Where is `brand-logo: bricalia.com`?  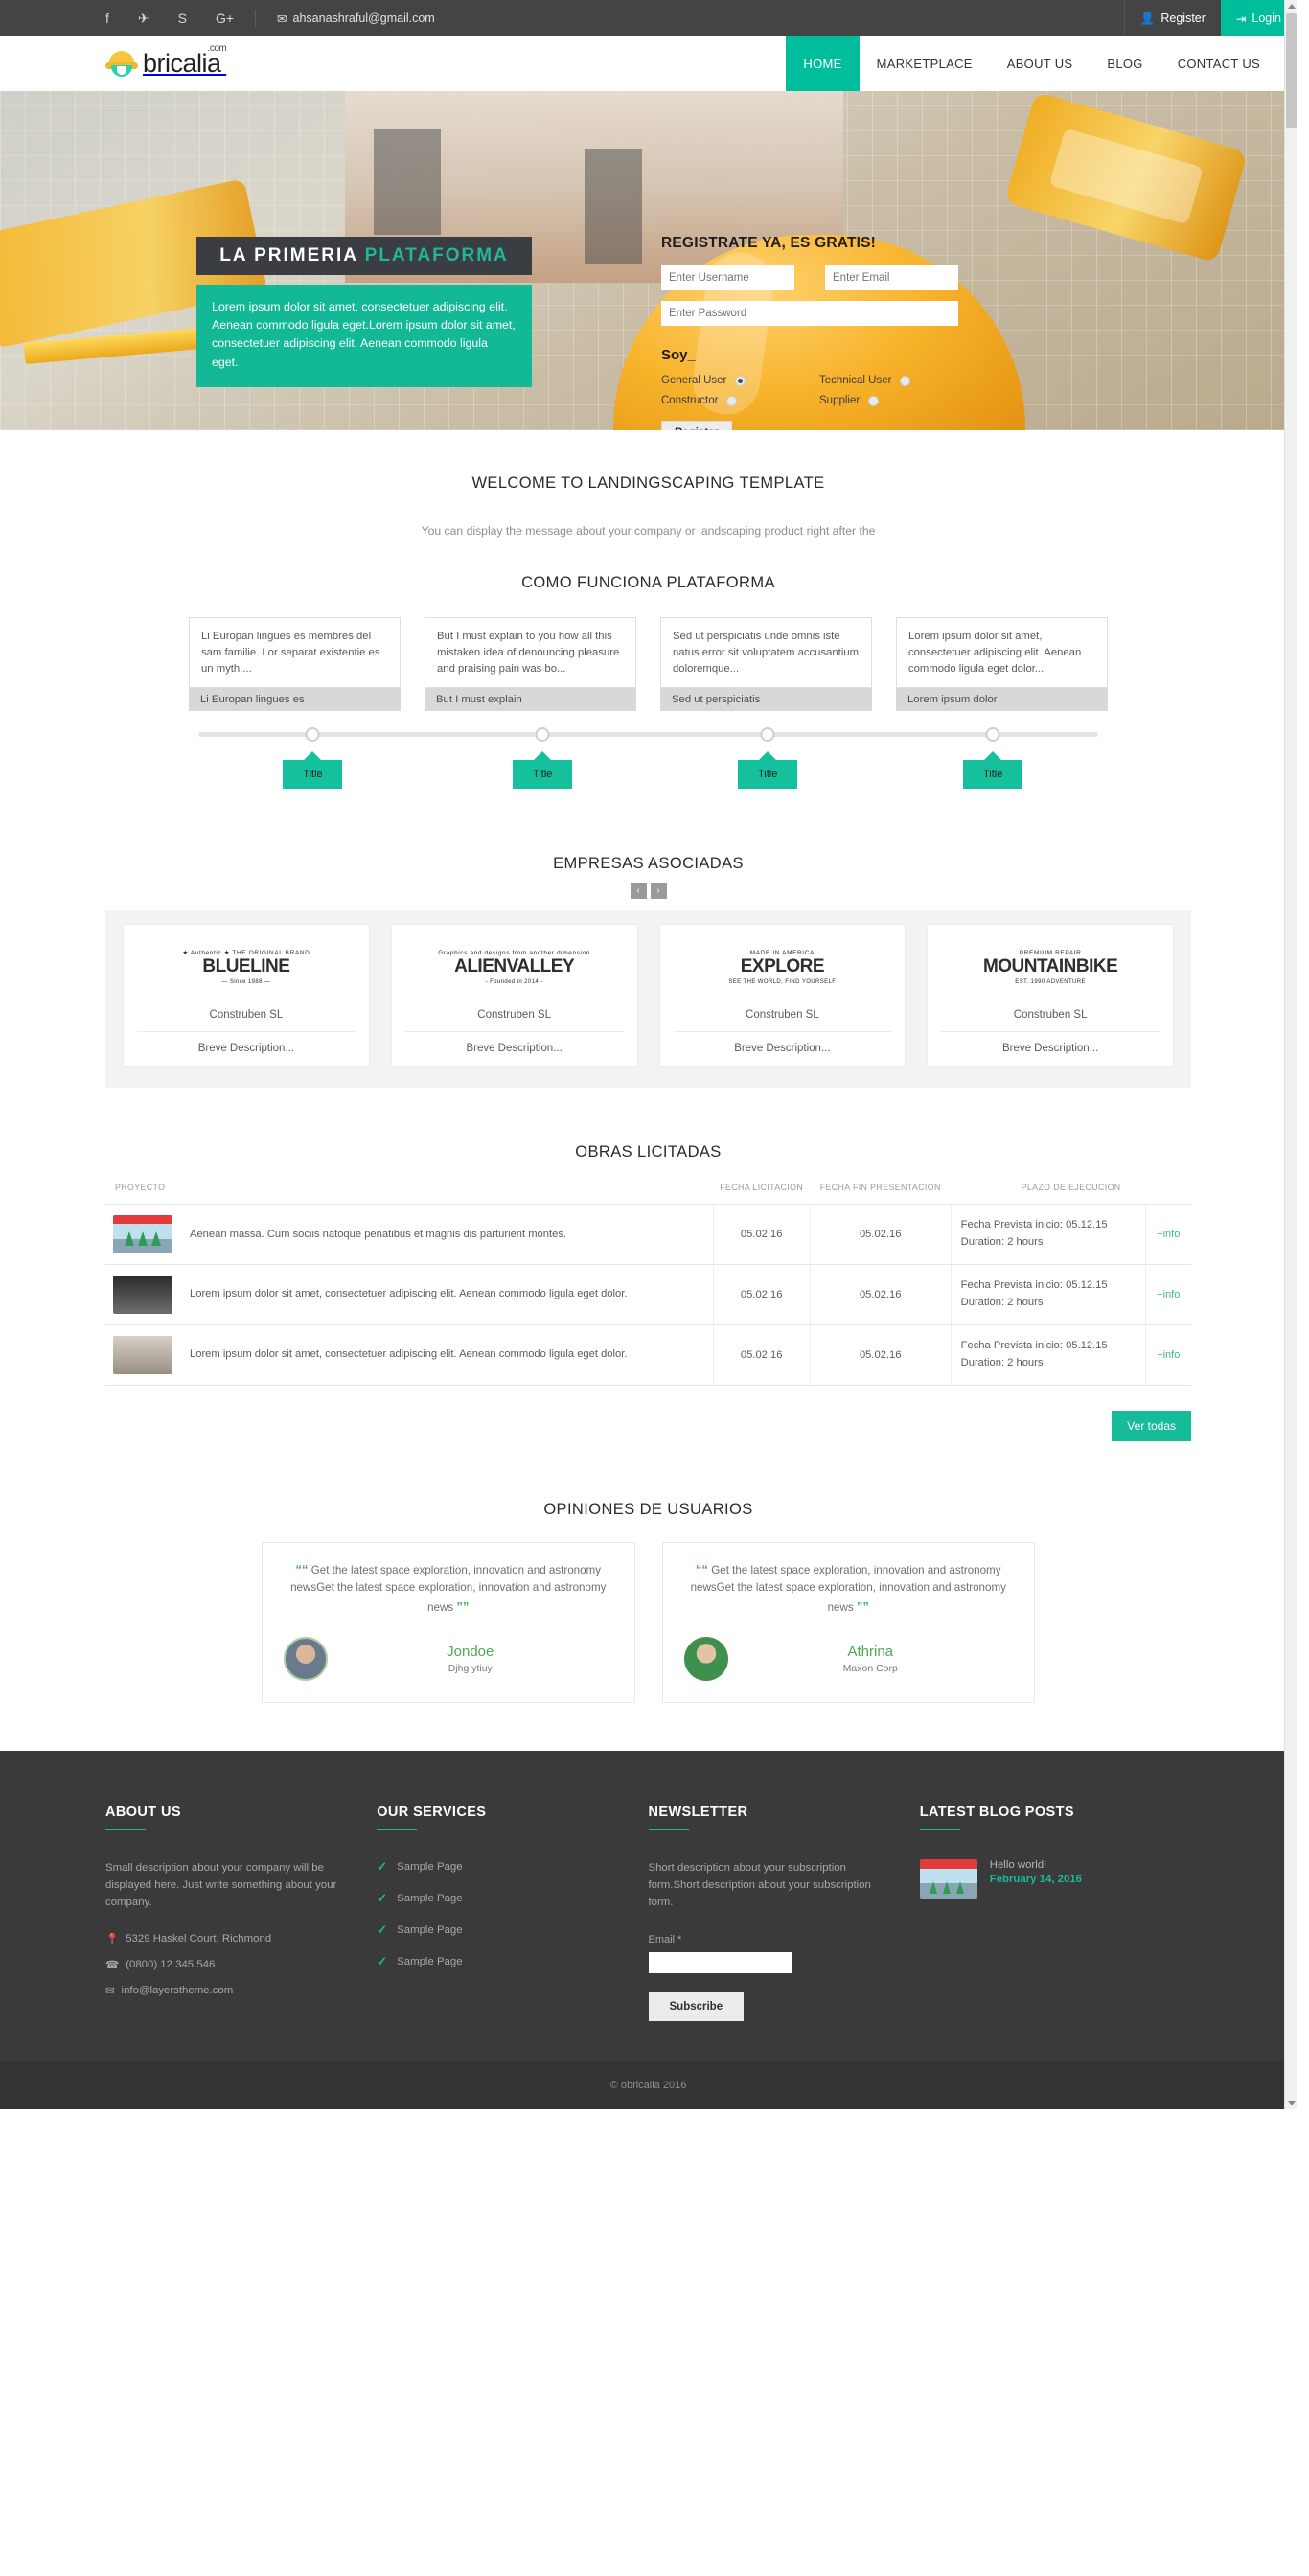 brand-logo: bricalia.com is located at coordinates (172, 63).